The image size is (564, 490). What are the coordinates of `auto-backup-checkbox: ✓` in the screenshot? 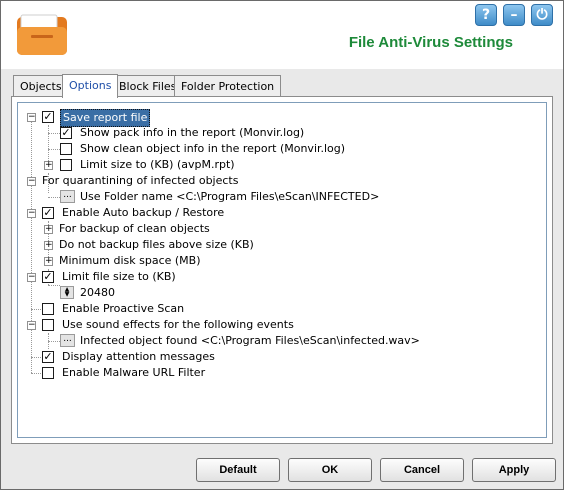 It's located at (48, 213).